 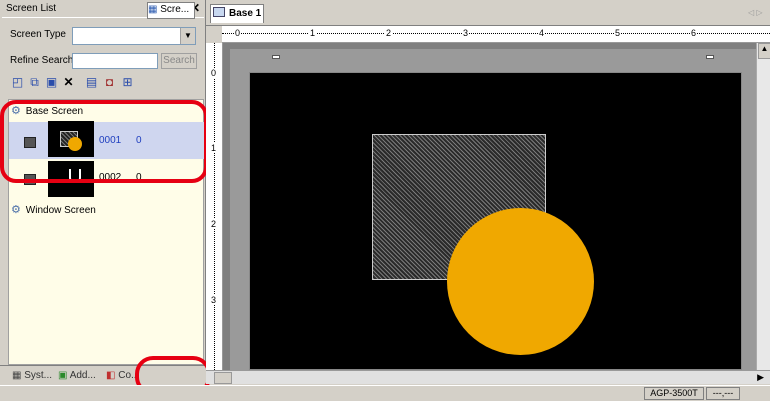 What do you see at coordinates (488, 13) in the screenshot?
I see `document-tab-bar` at bounding box center [488, 13].